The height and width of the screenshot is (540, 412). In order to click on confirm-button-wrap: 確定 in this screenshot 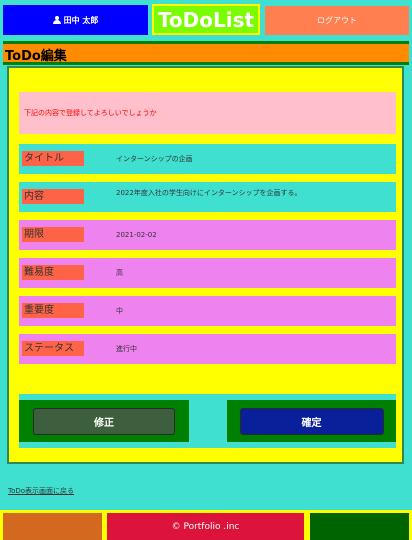, I will do `click(311, 421)`.